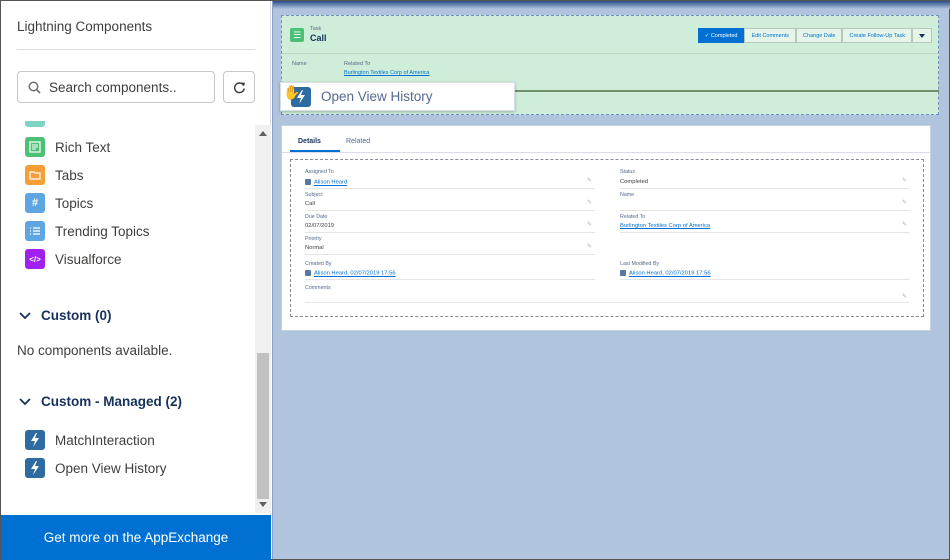  I want to click on status-value: Completed, so click(634, 182).